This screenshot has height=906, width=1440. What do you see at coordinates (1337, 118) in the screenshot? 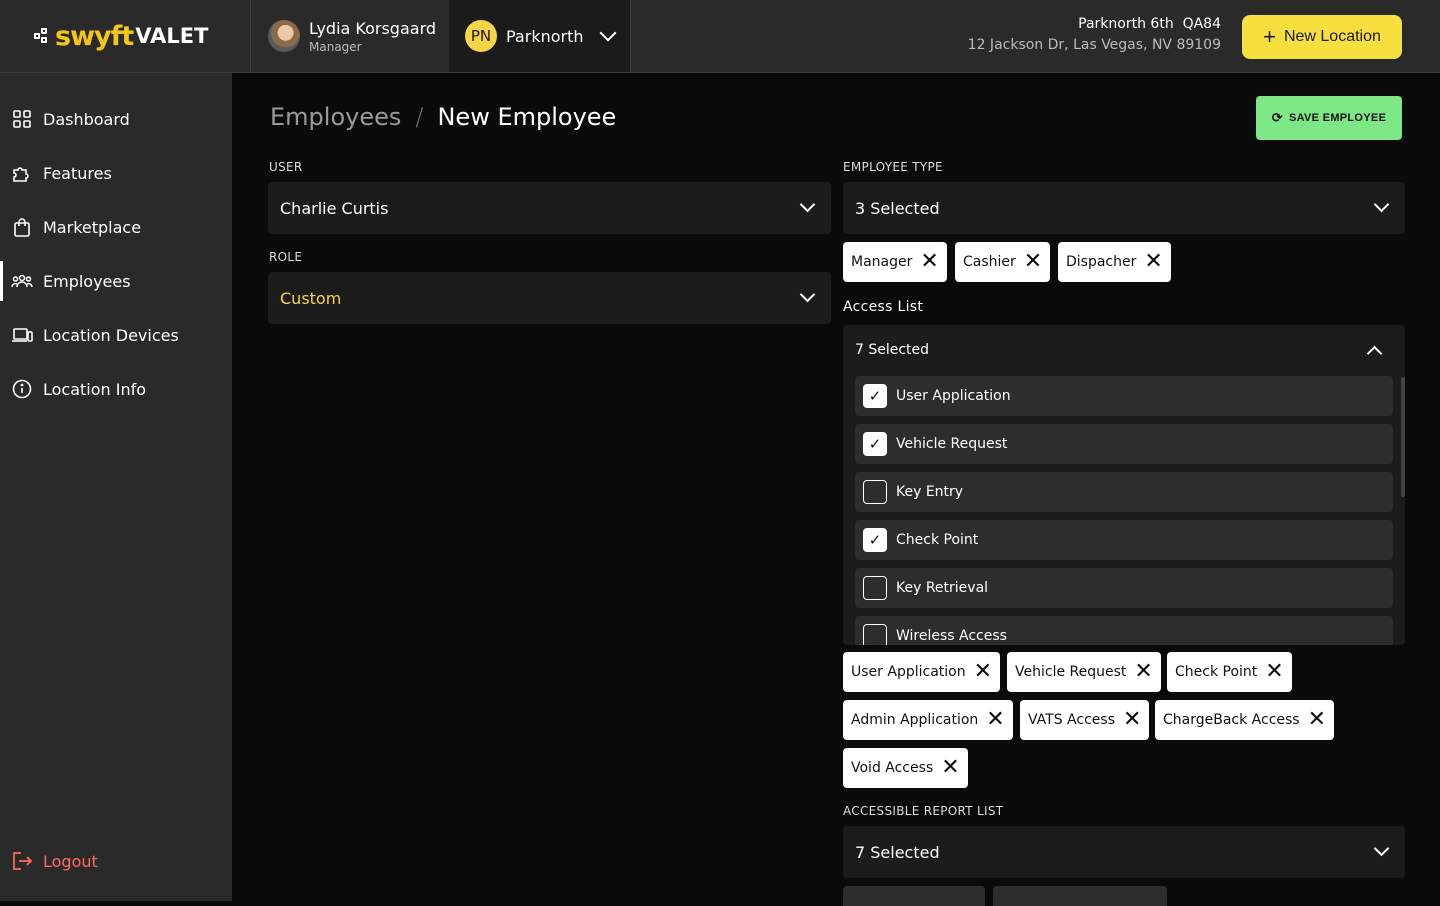
I see `save-label: SAVE EMPLOYEE` at bounding box center [1337, 118].